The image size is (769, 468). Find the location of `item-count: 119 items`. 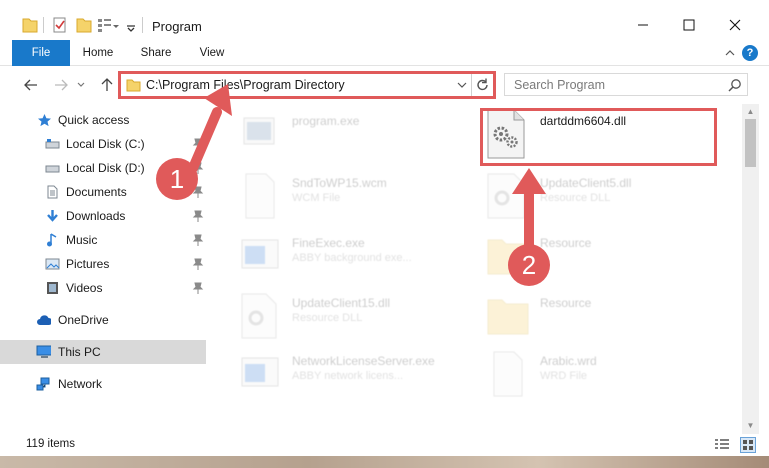

item-count: 119 items is located at coordinates (51, 444).